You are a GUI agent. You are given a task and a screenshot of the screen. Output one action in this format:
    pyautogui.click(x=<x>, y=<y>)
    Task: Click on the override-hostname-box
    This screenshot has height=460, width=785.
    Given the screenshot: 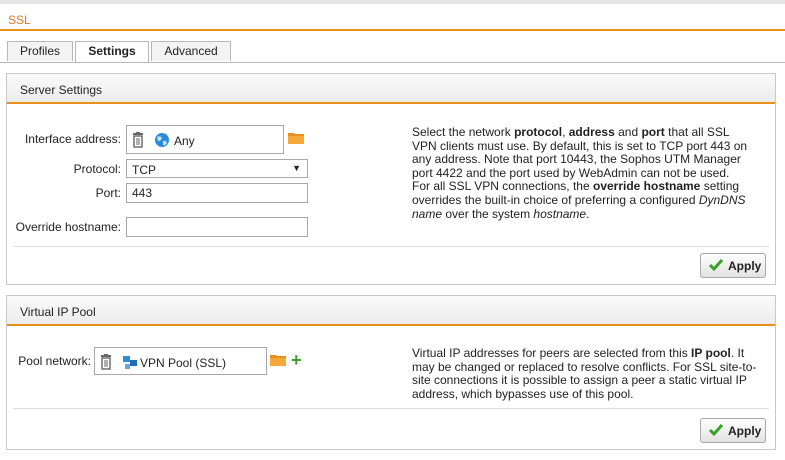 What is the action you would take?
    pyautogui.click(x=217, y=227)
    